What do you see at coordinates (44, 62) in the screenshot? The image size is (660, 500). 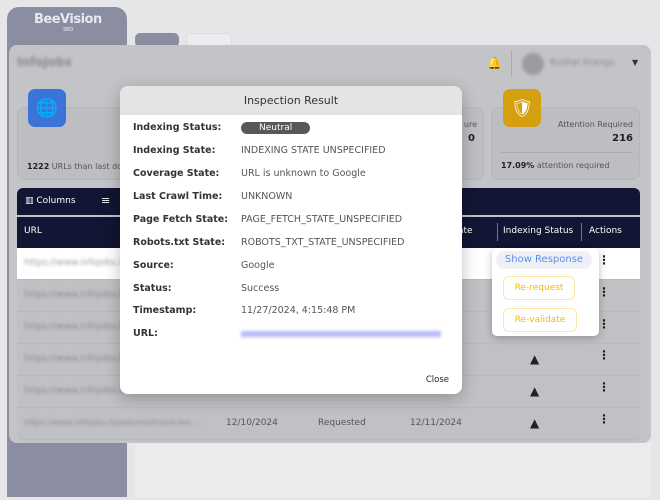 I see `page-title: InfoJobs` at bounding box center [44, 62].